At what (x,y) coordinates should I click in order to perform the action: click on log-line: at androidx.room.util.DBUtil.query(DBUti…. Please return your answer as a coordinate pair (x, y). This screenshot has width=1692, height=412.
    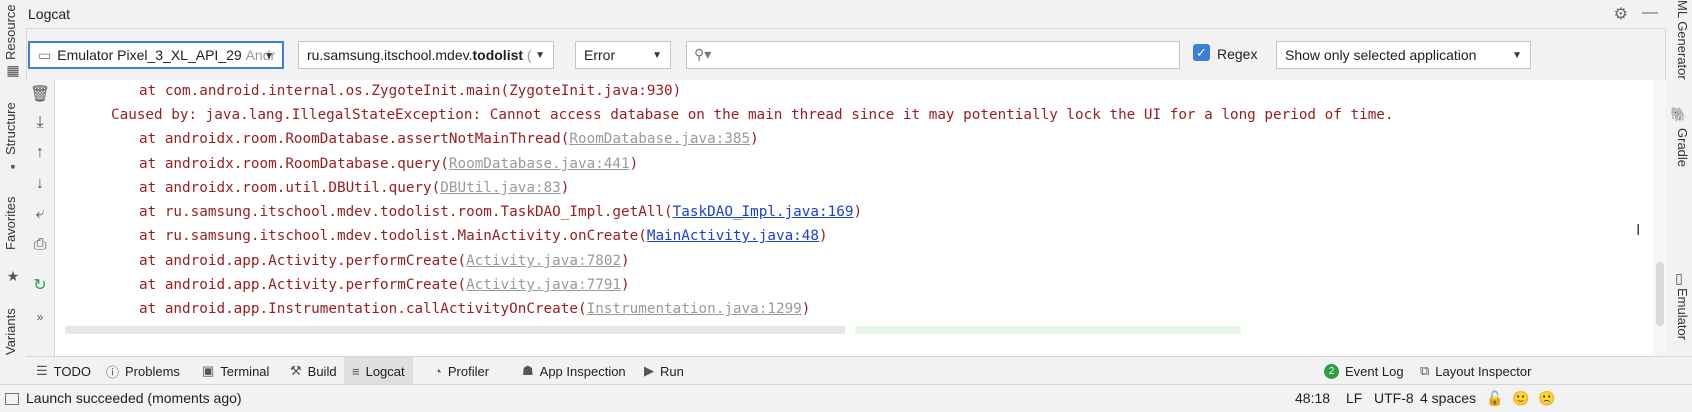
    Looking at the image, I should click on (354, 188).